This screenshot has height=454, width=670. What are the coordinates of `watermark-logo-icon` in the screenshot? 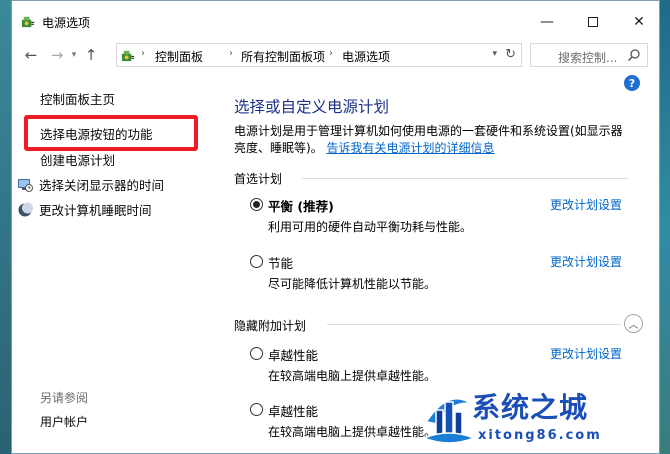 It's located at (449, 420).